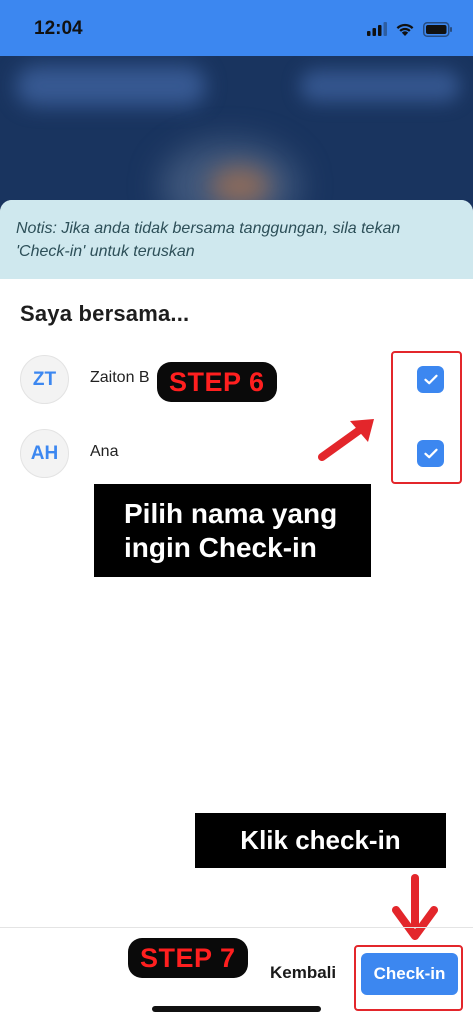 Image resolution: width=473 pixels, height=1024 pixels. Describe the element at coordinates (409, 974) in the screenshot. I see `checkin-button: Check-in` at that location.